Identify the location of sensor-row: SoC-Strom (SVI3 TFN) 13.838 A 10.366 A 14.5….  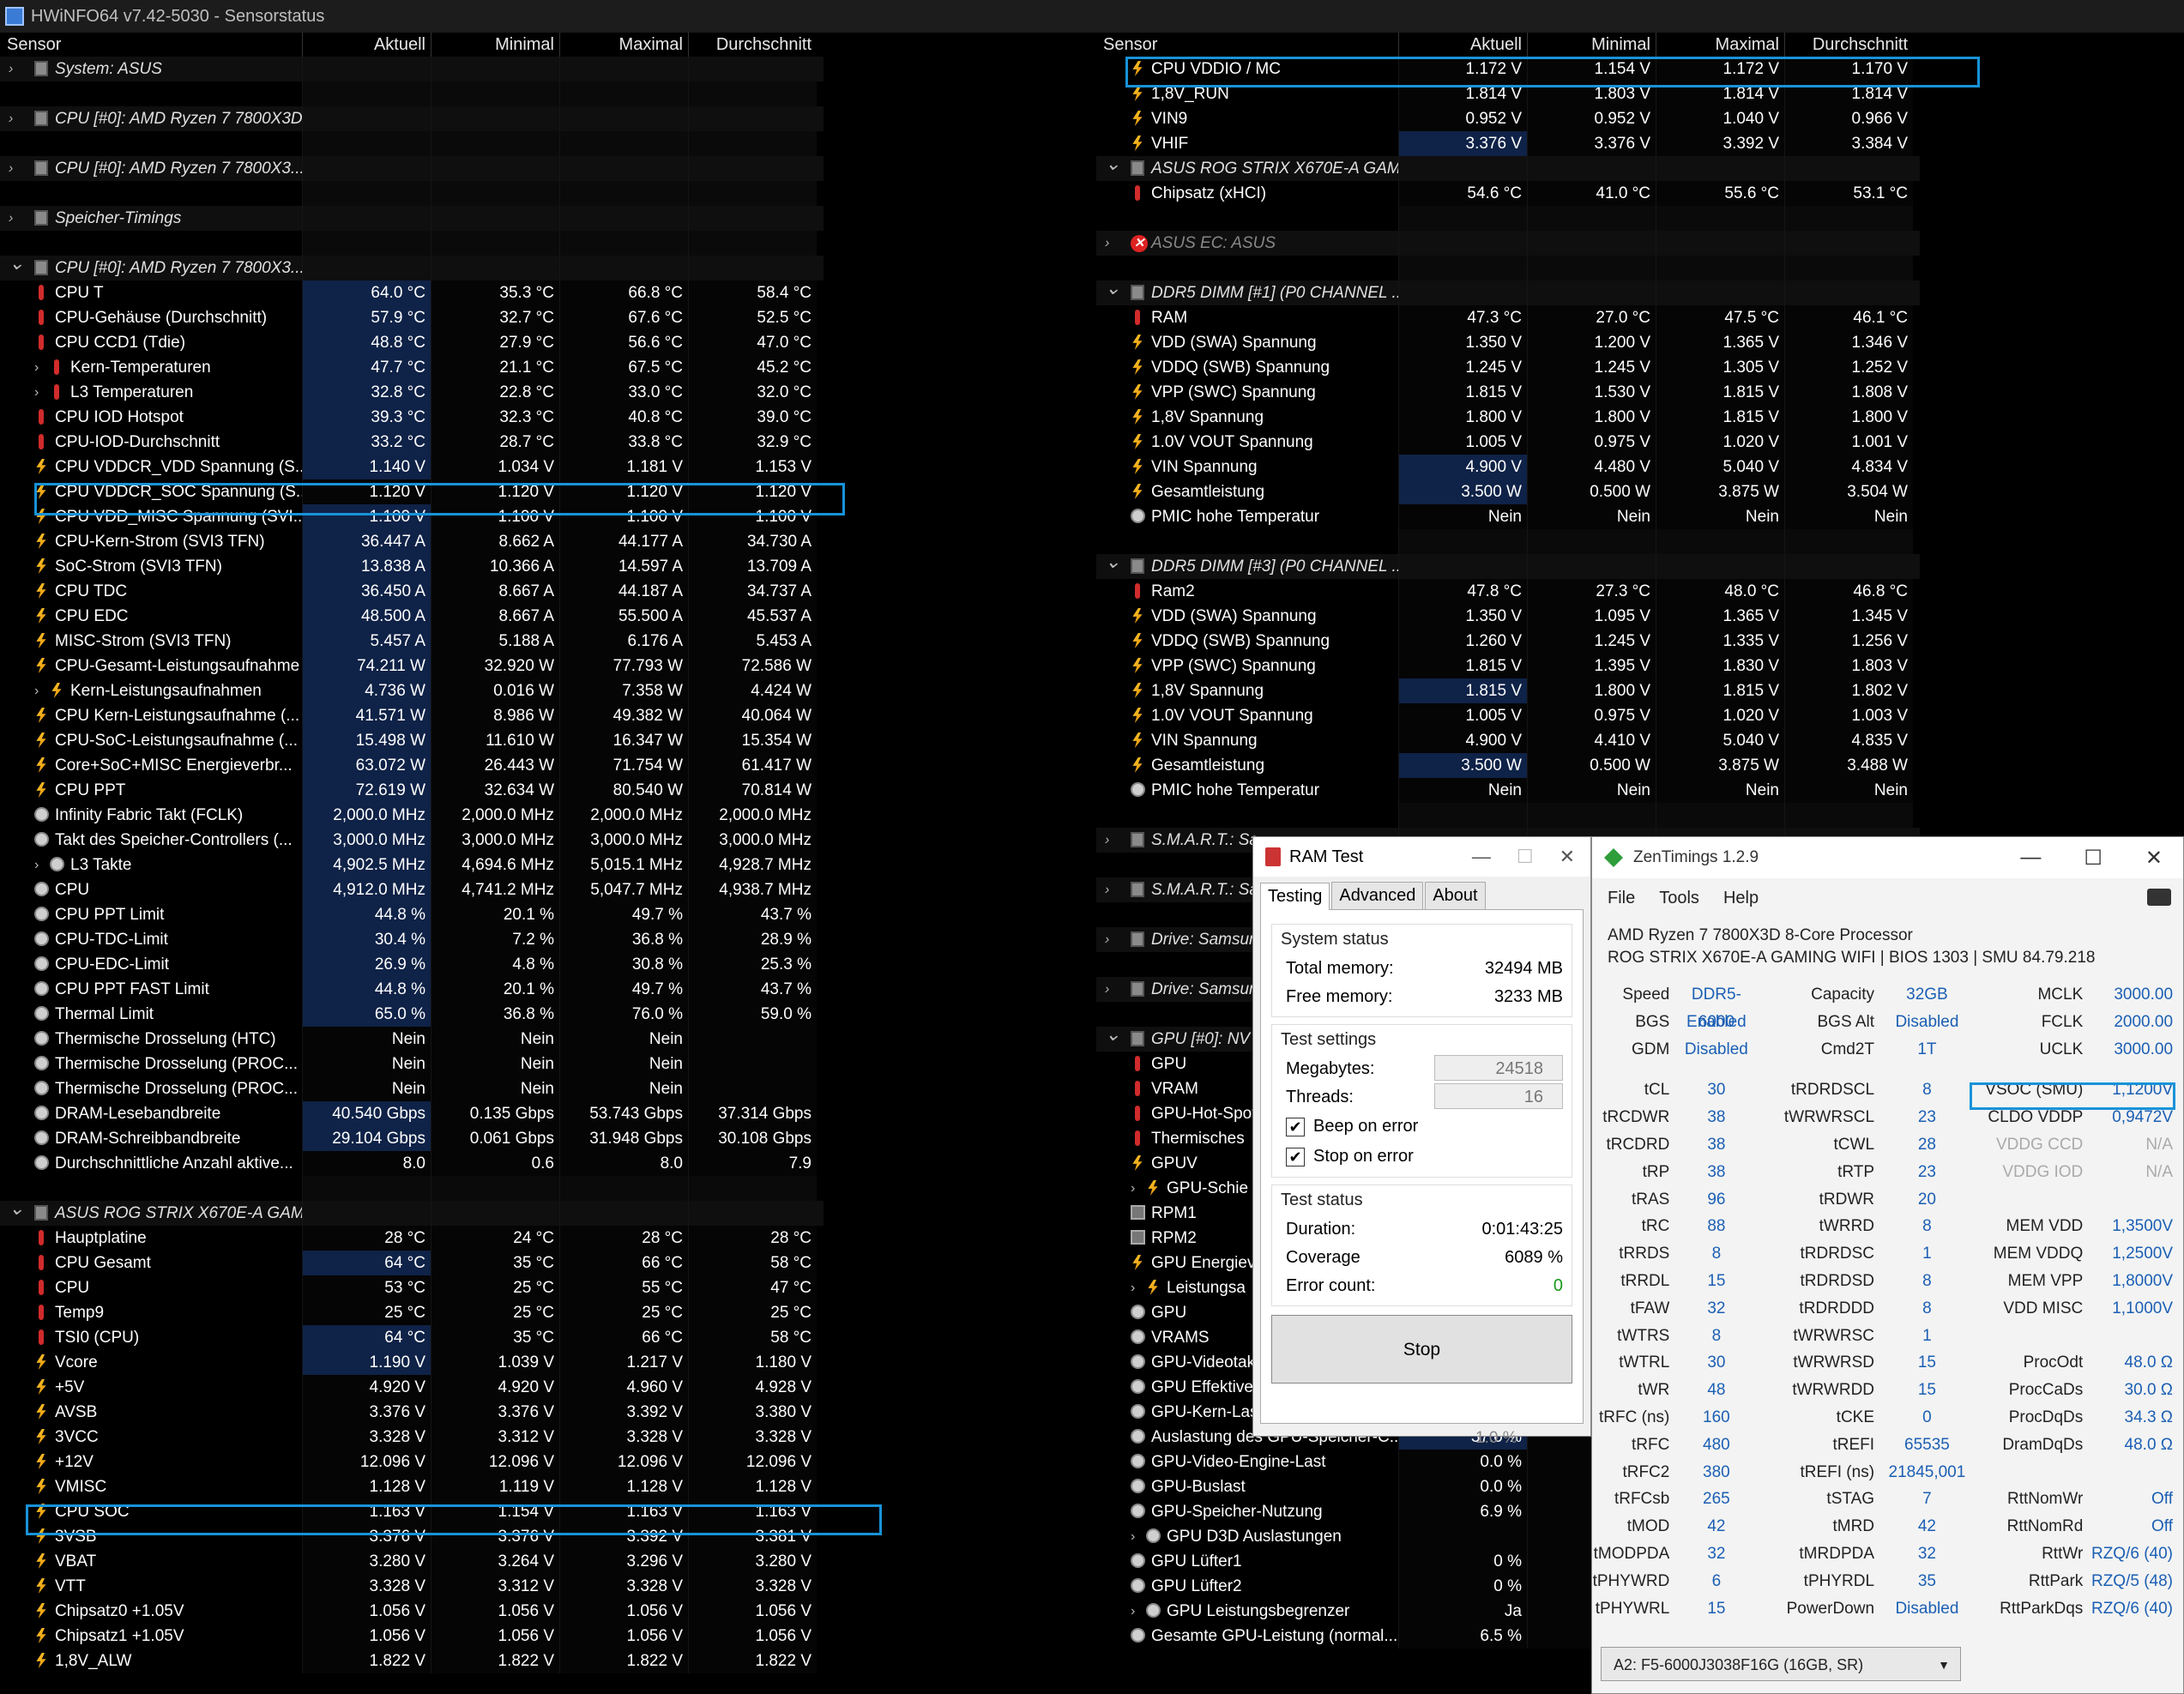
(412, 566).